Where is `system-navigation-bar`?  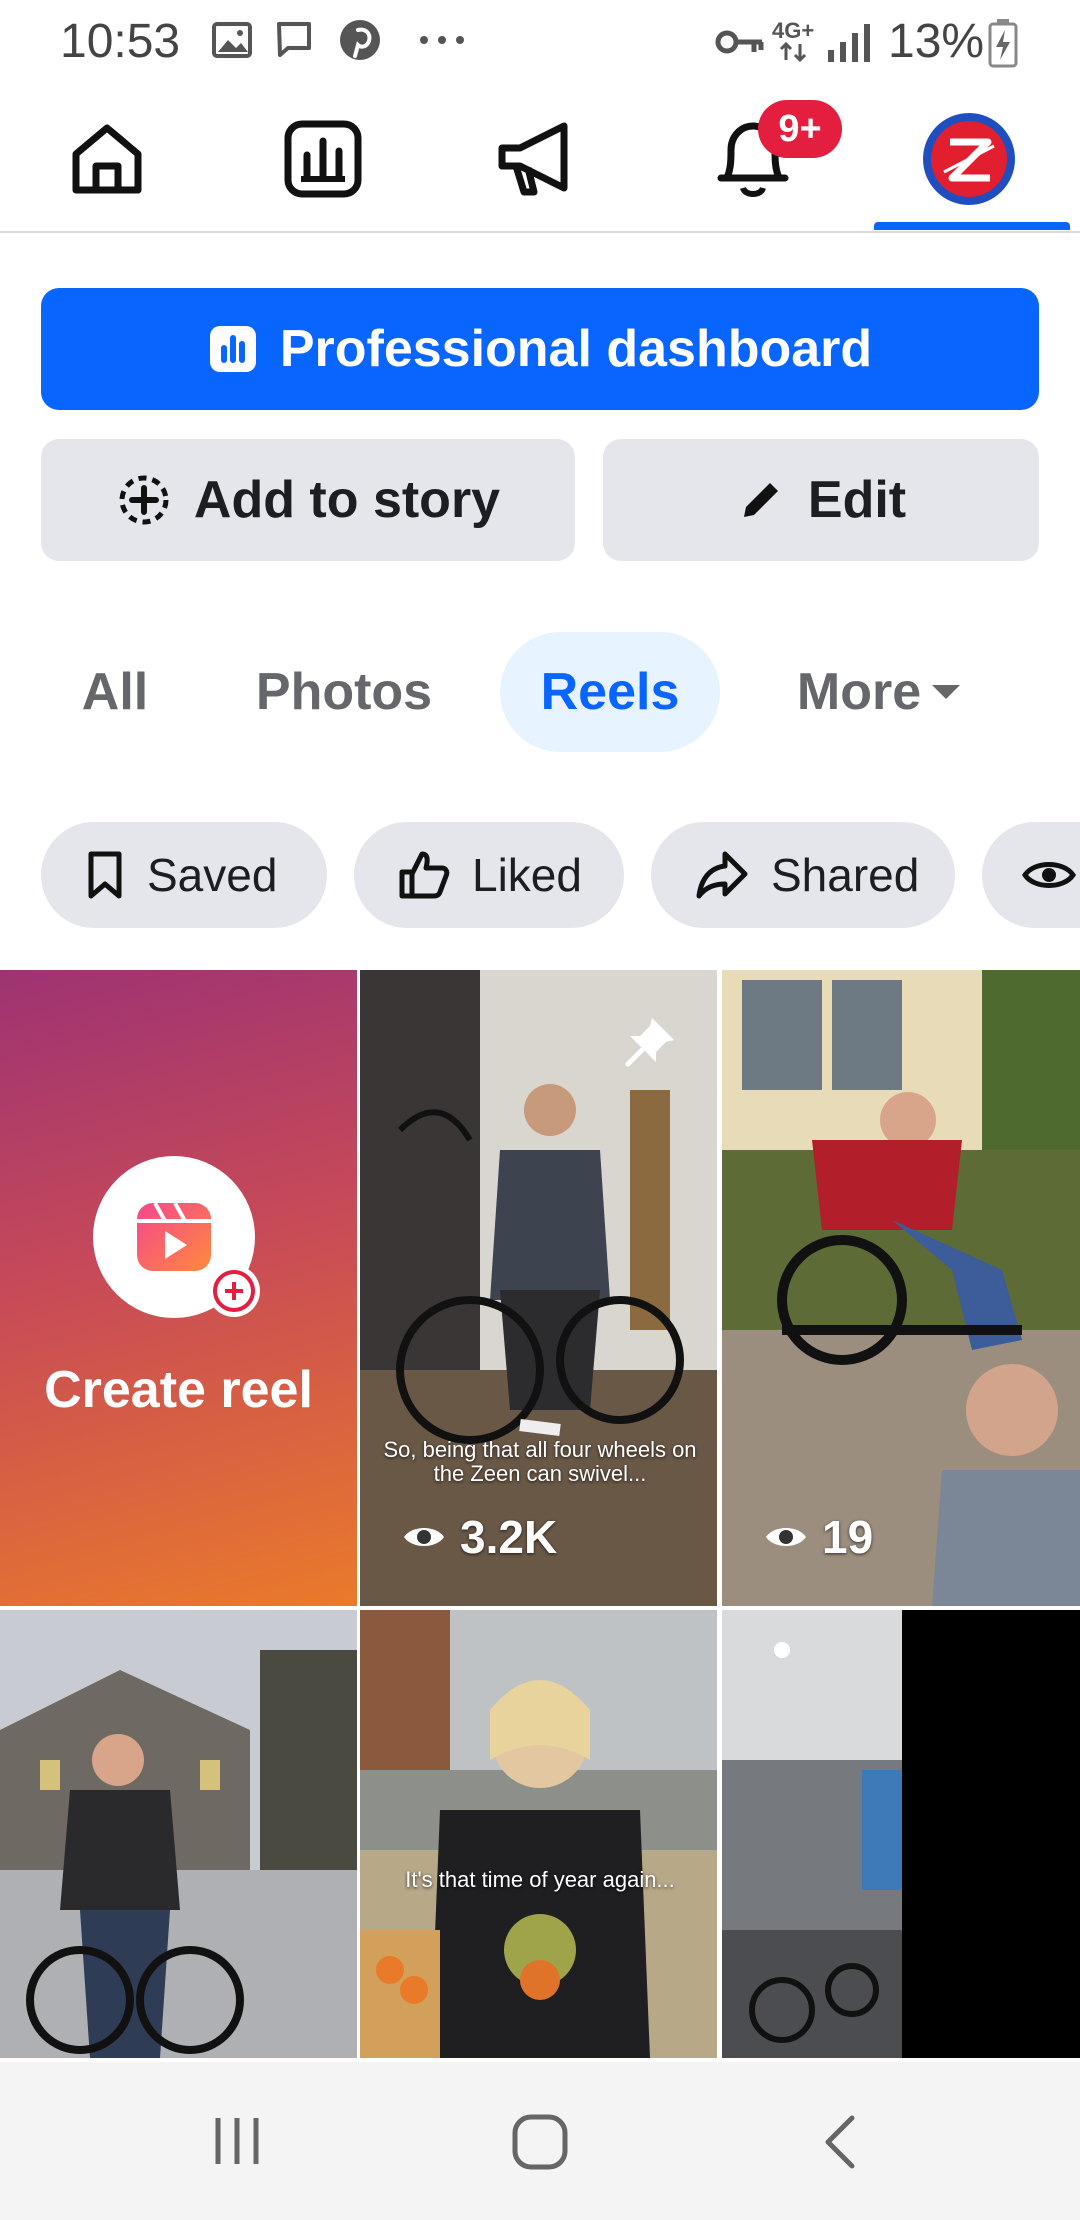 system-navigation-bar is located at coordinates (540, 2141).